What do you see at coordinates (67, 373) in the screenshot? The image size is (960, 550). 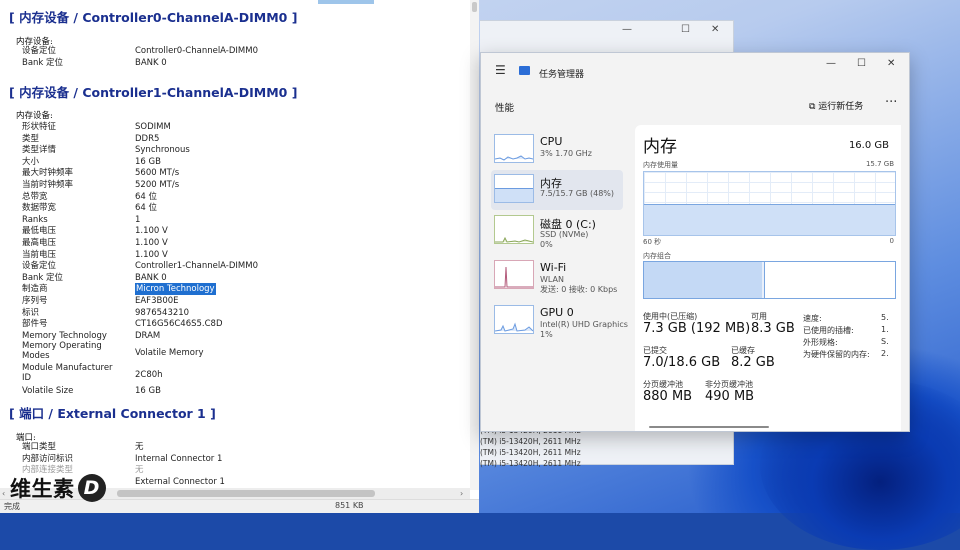 I see `property-key: Module Manufacturer ID` at bounding box center [67, 373].